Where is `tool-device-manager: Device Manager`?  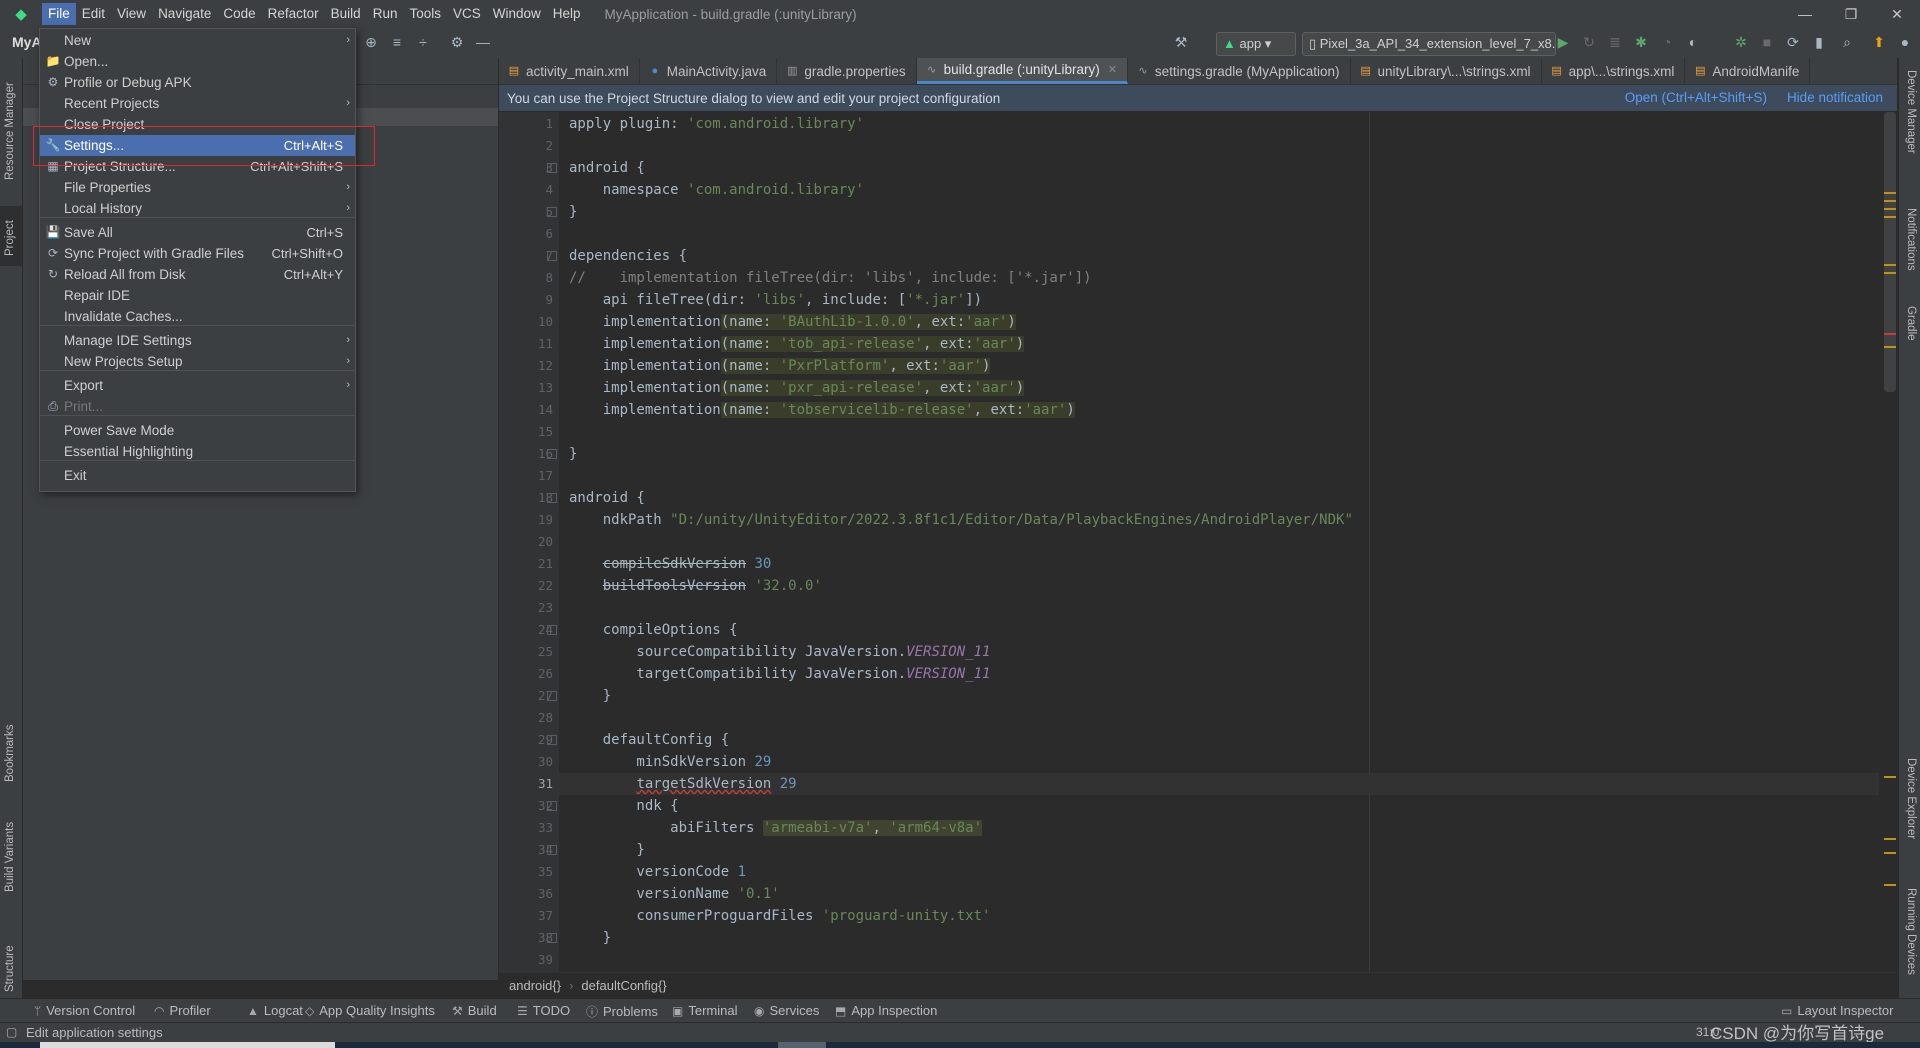 tool-device-manager: Device Manager is located at coordinates (1911, 112).